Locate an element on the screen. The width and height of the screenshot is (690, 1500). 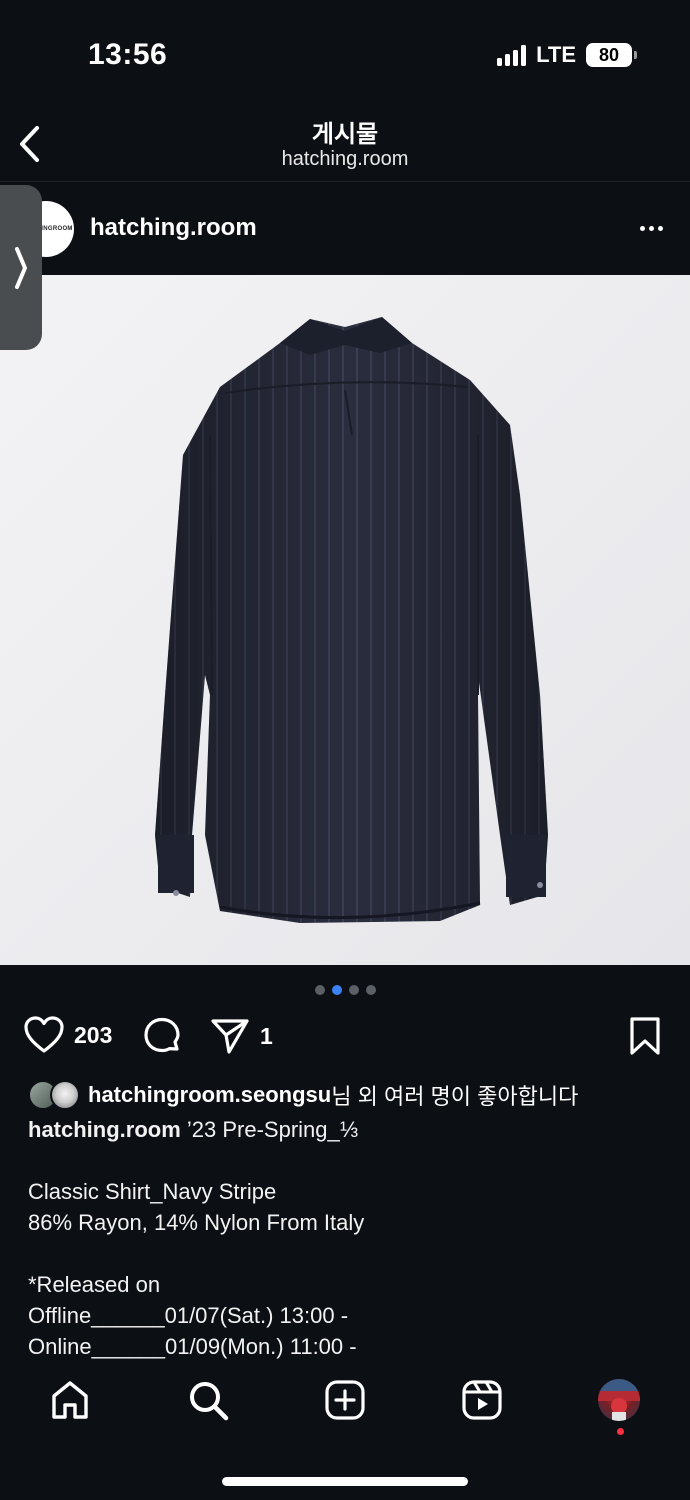
page-subtitle: hatching.room is located at coordinates (345, 159).